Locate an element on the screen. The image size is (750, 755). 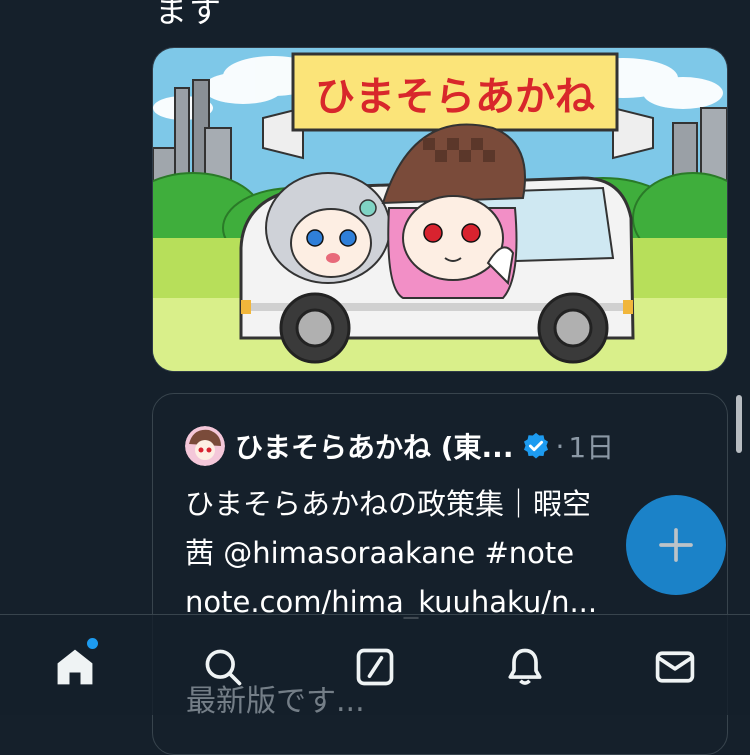
compose-button is located at coordinates (676, 545).